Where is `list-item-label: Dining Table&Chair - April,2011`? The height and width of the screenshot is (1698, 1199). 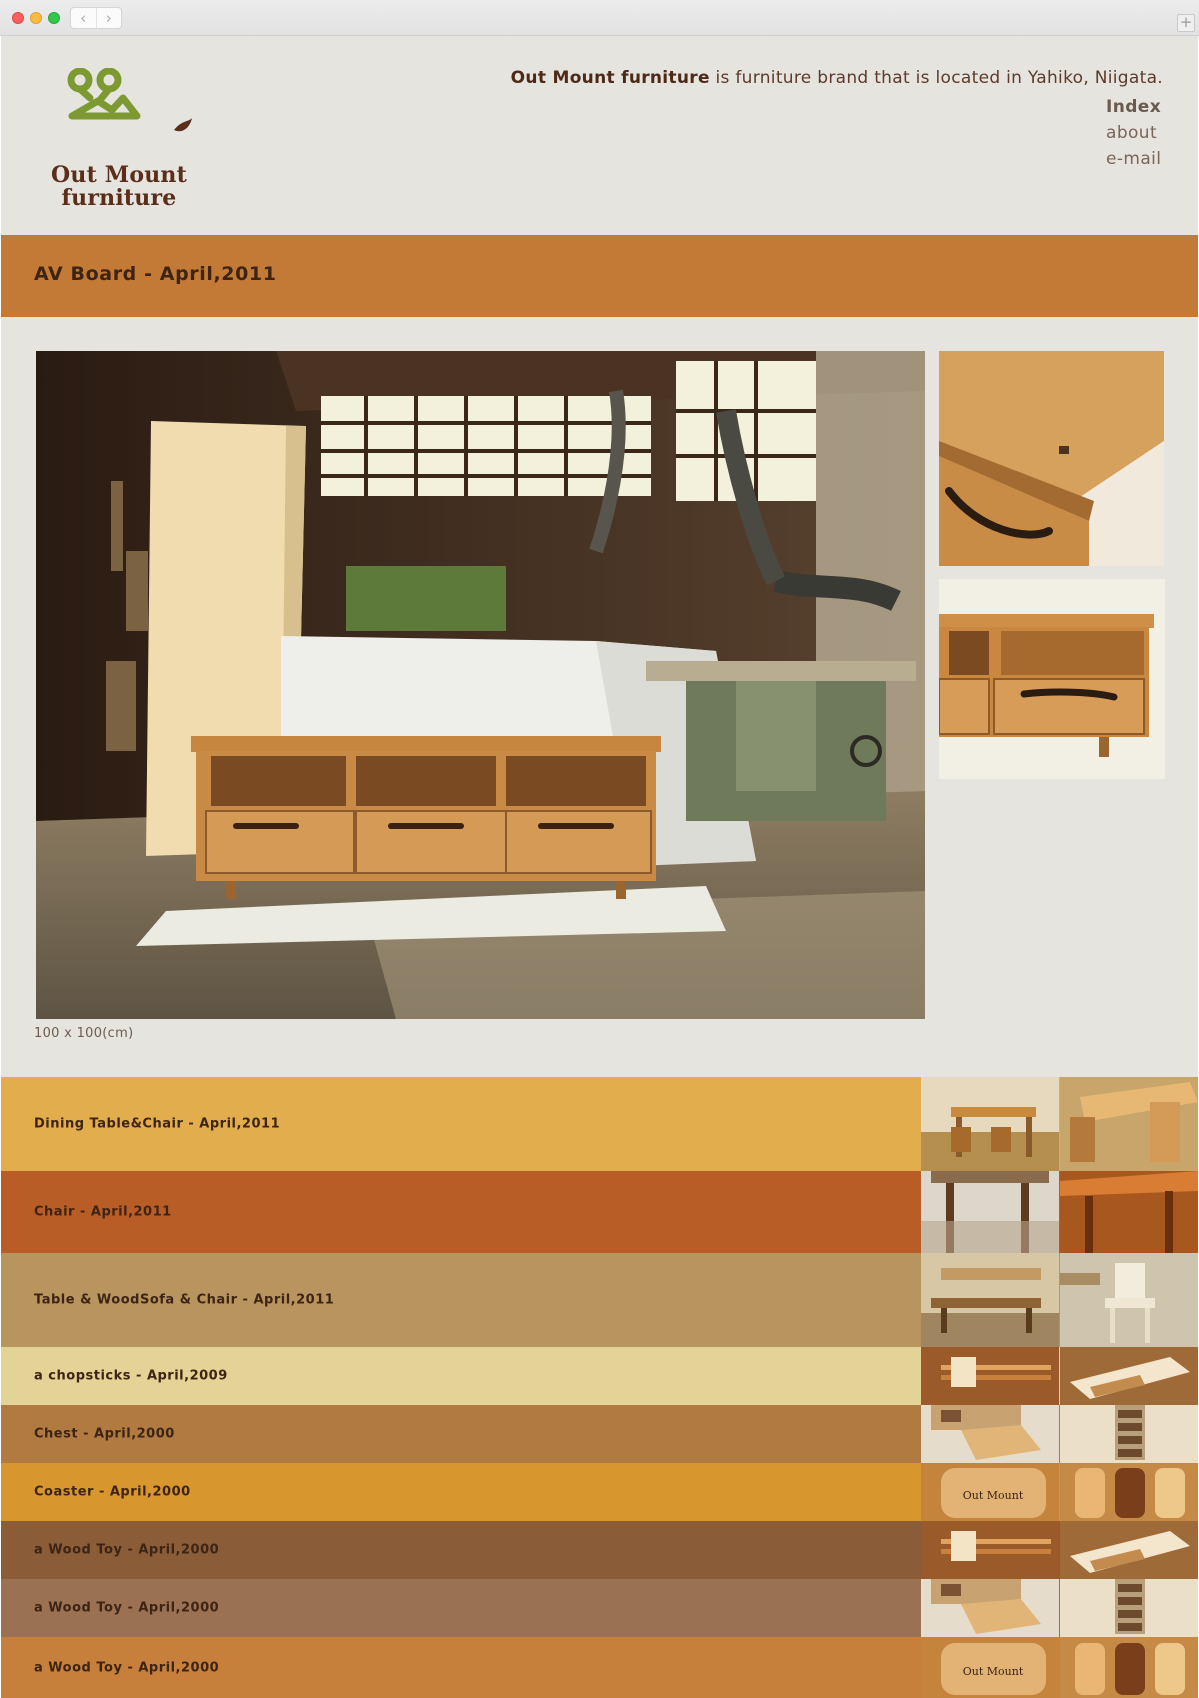 list-item-label: Dining Table&Chair - April,2011 is located at coordinates (157, 1124).